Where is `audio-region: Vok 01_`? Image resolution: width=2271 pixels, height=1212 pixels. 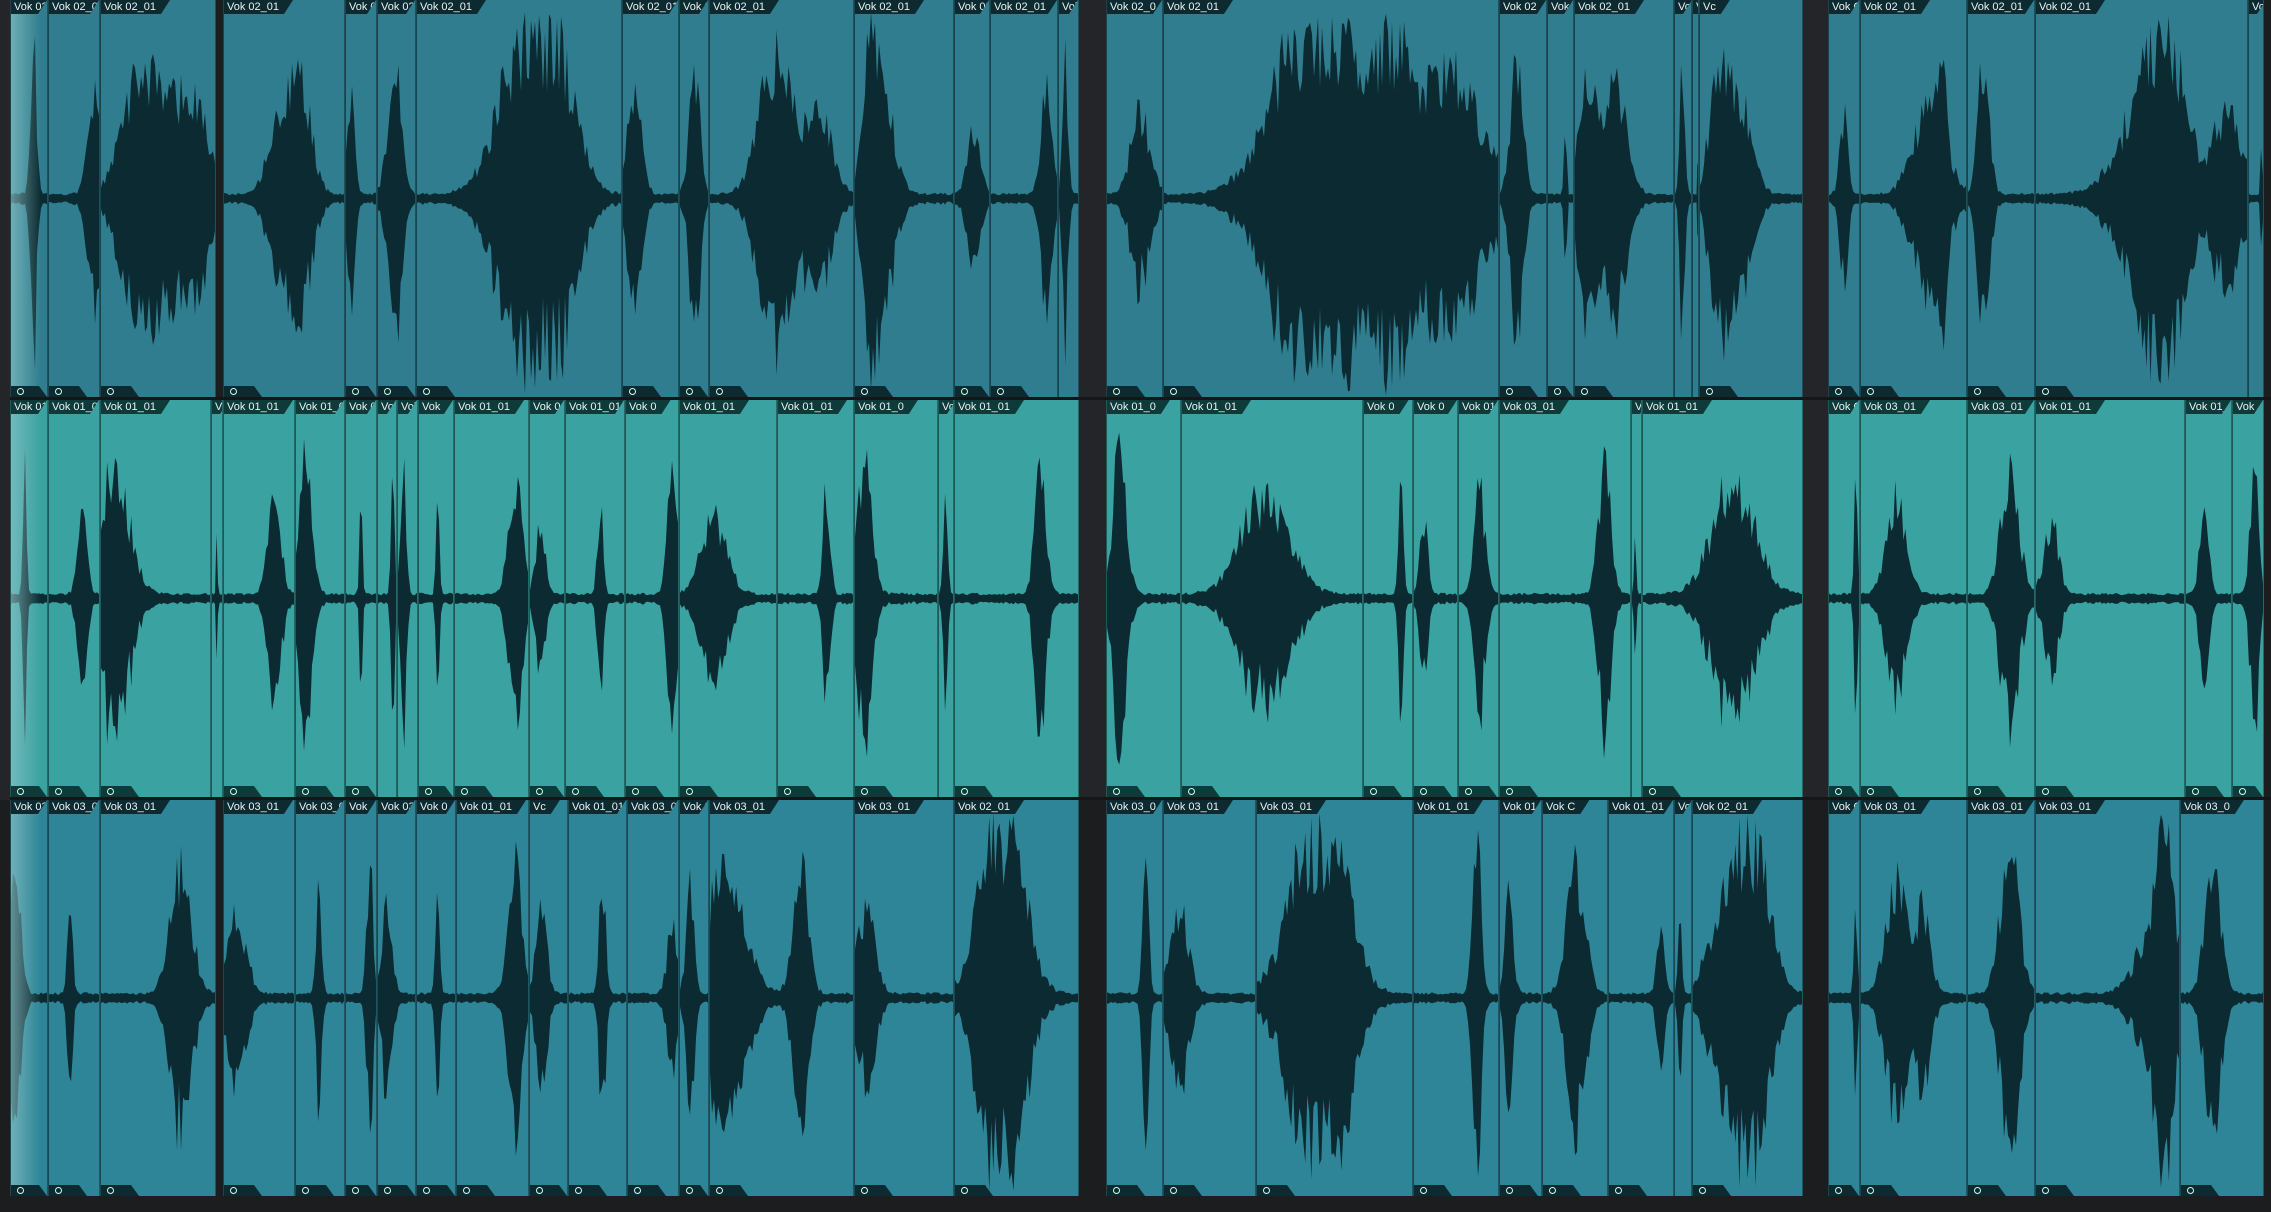
audio-region: Vok 01_ is located at coordinates (2208, 598).